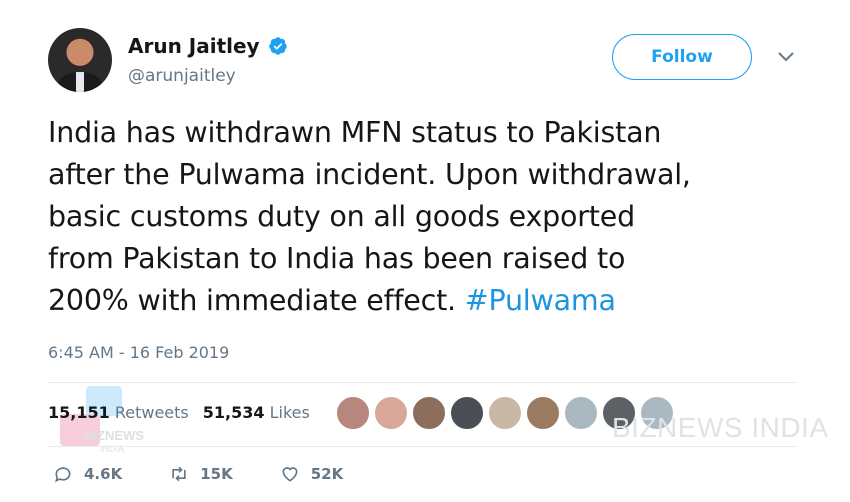 This screenshot has height=502, width=850. What do you see at coordinates (216, 474) in the screenshot?
I see `retweet-count: 15K` at bounding box center [216, 474].